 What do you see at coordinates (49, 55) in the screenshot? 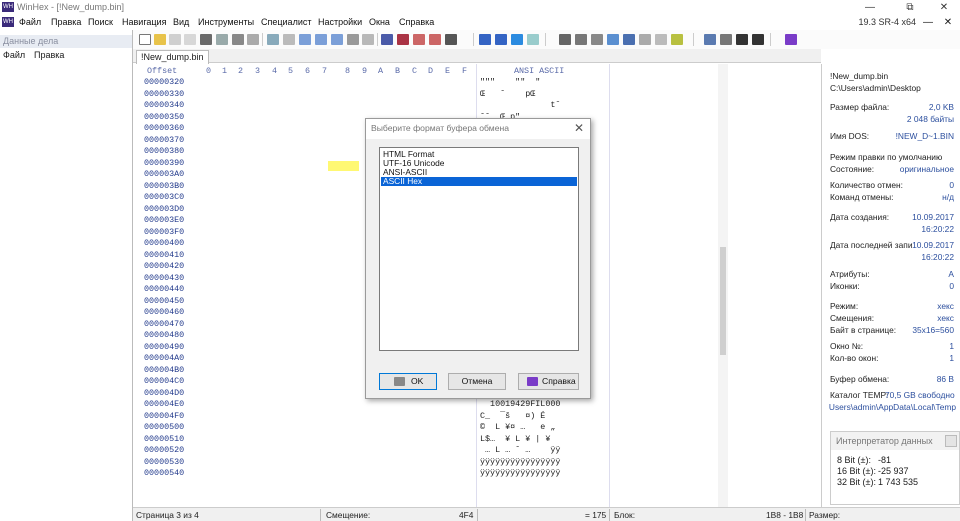
I see `case-menu-edit: Правка` at bounding box center [49, 55].